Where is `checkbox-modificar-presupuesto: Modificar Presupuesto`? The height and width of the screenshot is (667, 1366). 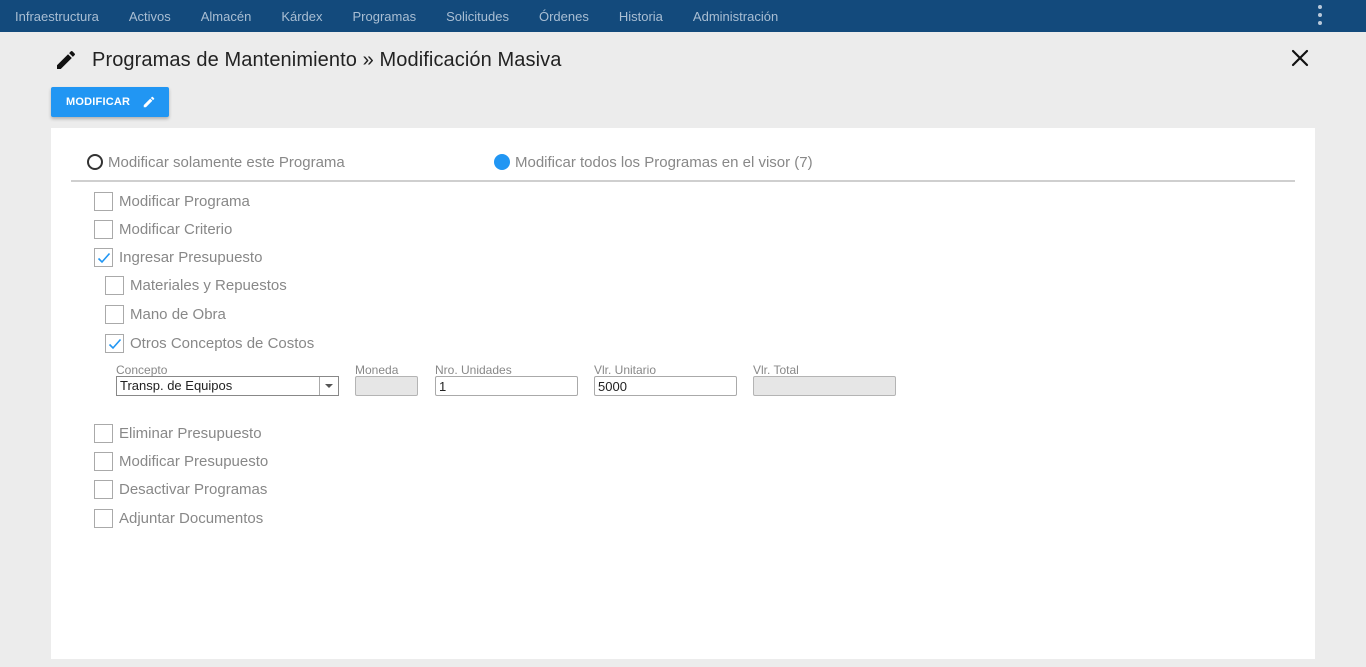 checkbox-modificar-presupuesto: Modificar Presupuesto is located at coordinates (181, 461).